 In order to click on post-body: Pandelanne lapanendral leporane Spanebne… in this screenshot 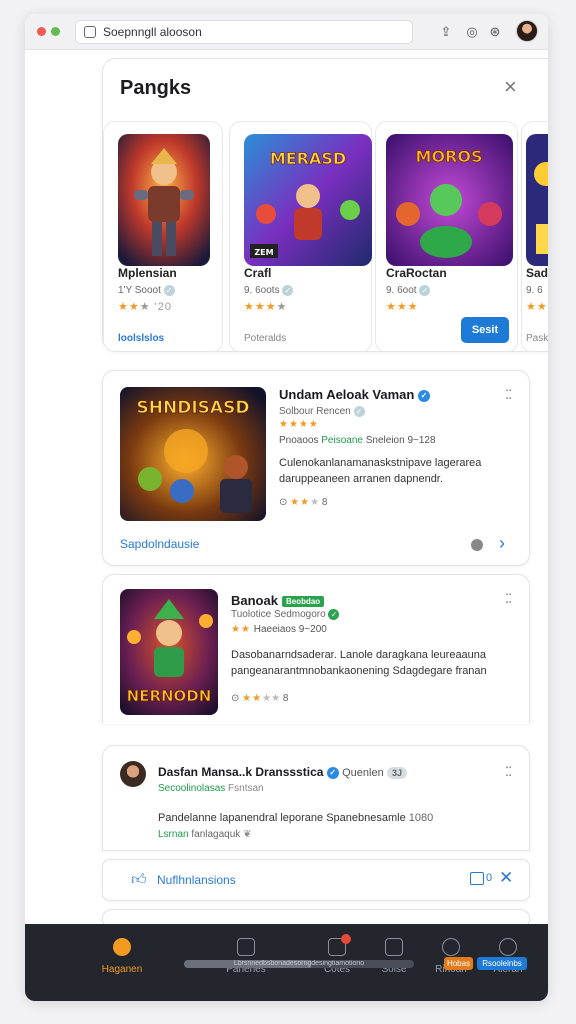, I will do `click(296, 818)`.